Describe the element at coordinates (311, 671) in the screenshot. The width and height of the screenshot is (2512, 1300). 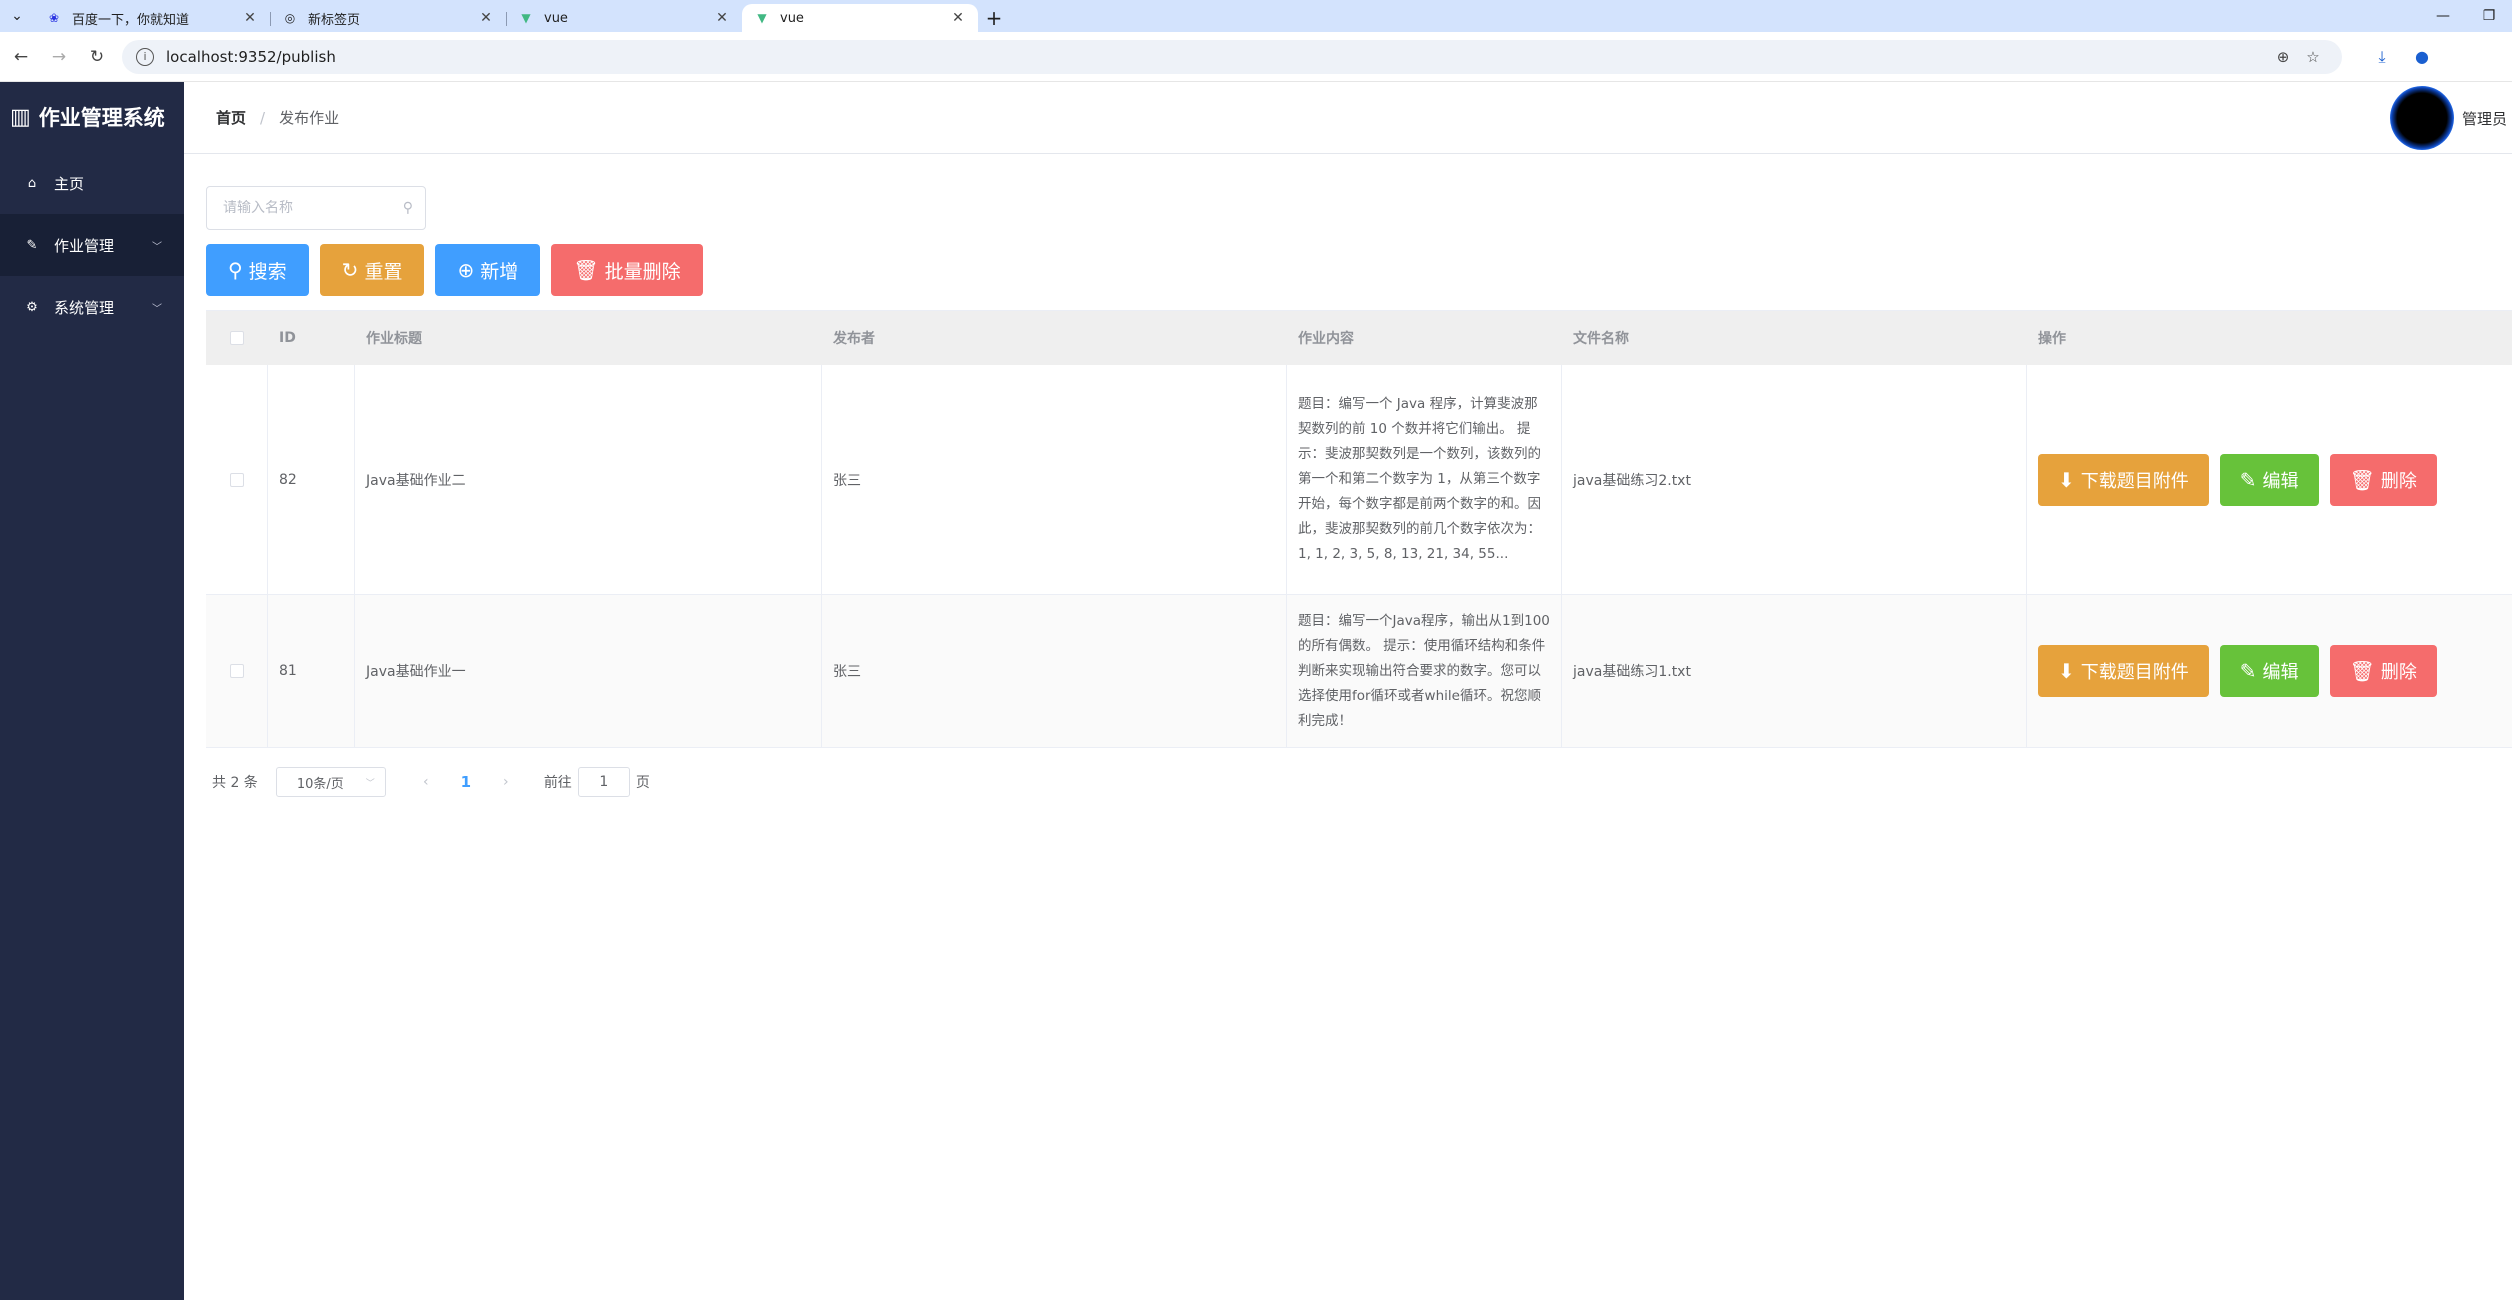
I see `cell-id: 81` at that location.